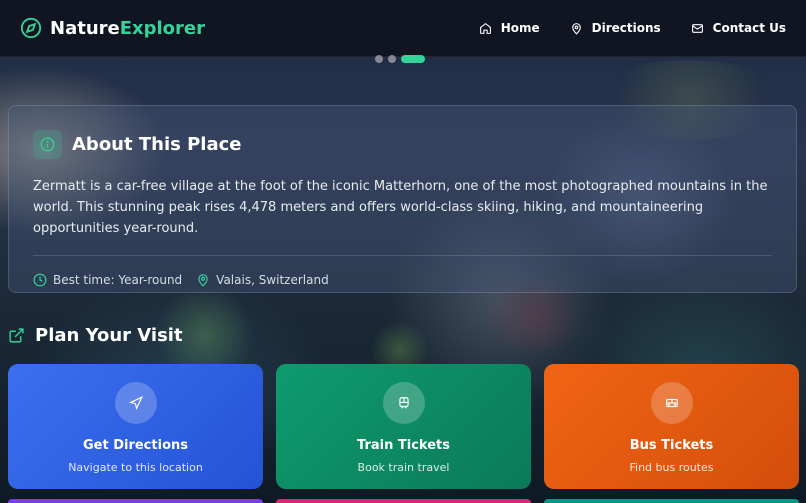 The image size is (806, 503). What do you see at coordinates (671, 445) in the screenshot?
I see `card-title: Bus Tickets` at bounding box center [671, 445].